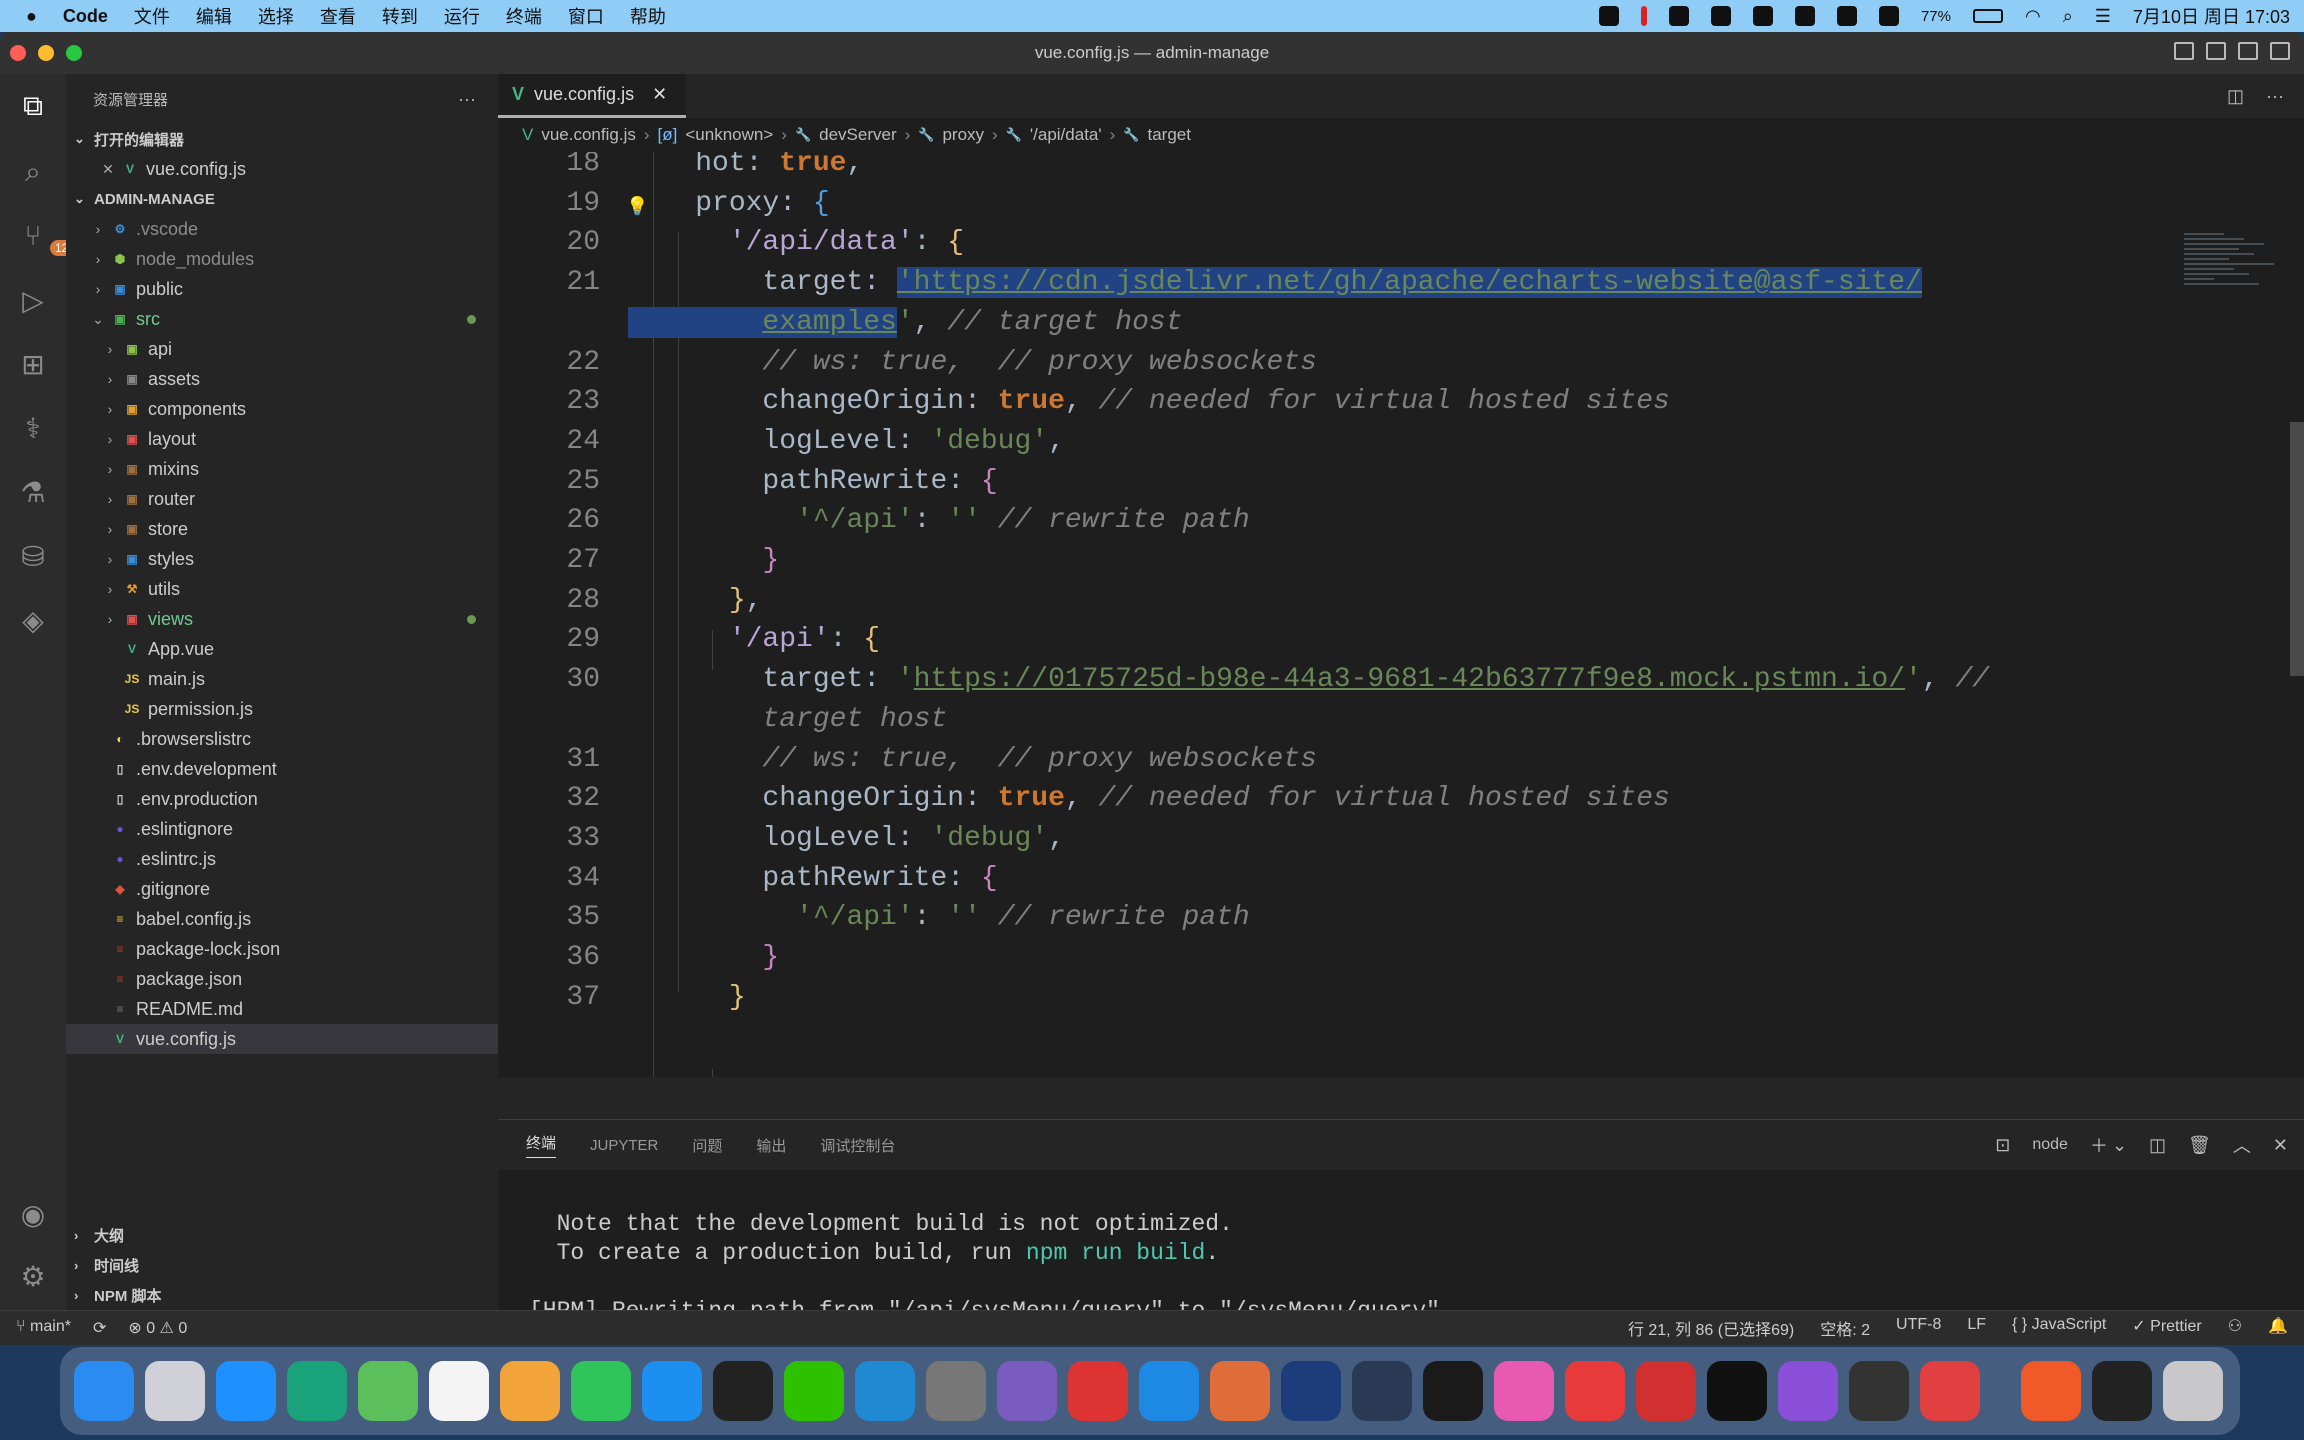  What do you see at coordinates (1318, 601) in the screenshot?
I see `code-line: 28 },` at bounding box center [1318, 601].